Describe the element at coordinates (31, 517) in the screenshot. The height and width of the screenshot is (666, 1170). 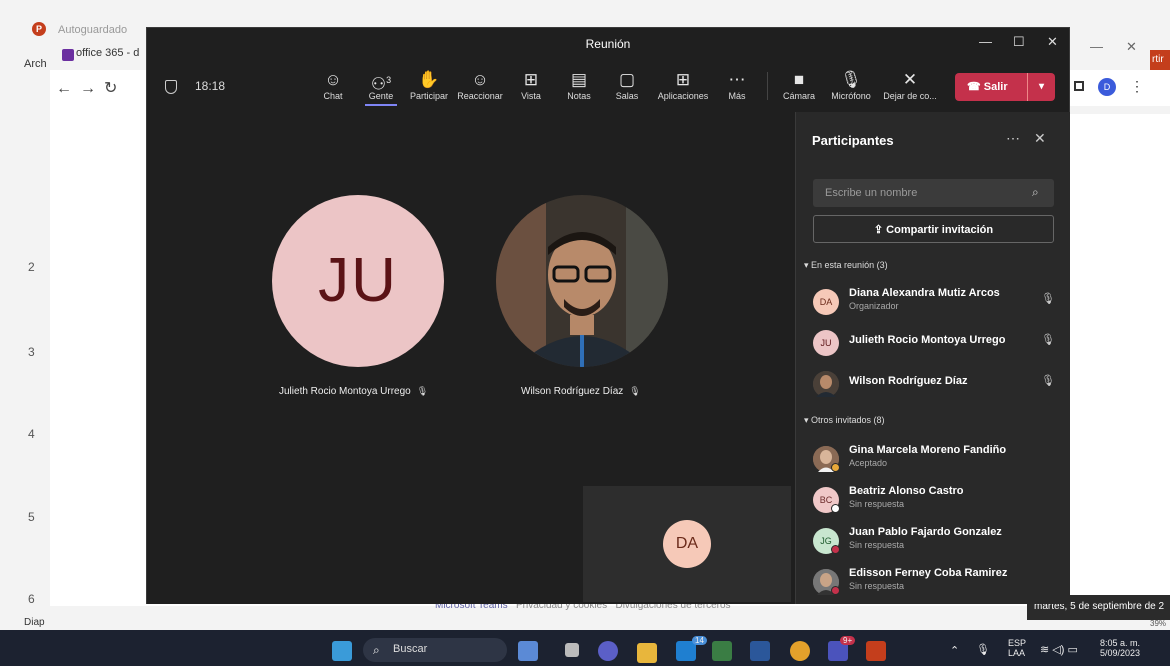
I see `slide-number: 5` at that location.